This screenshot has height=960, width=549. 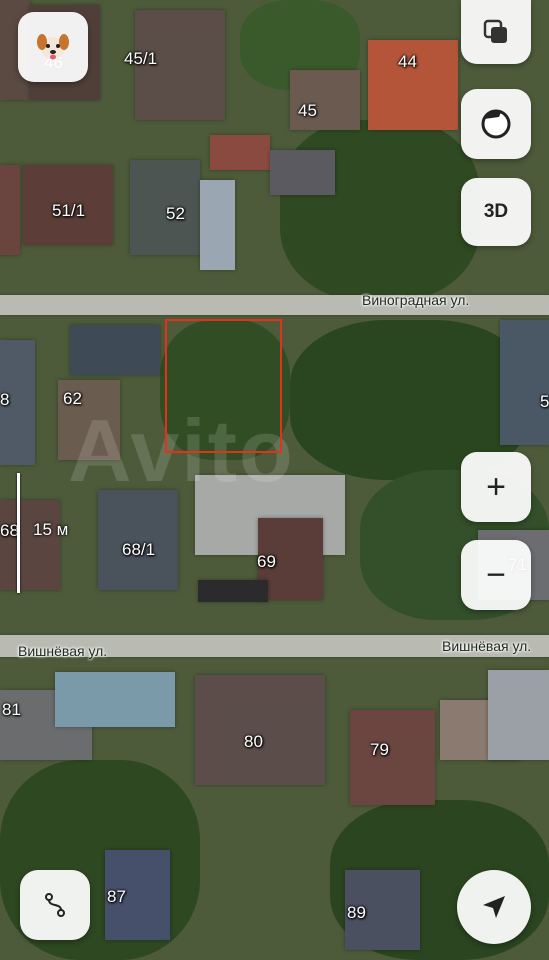 I want to click on layers-icon, so click(x=495, y=31).